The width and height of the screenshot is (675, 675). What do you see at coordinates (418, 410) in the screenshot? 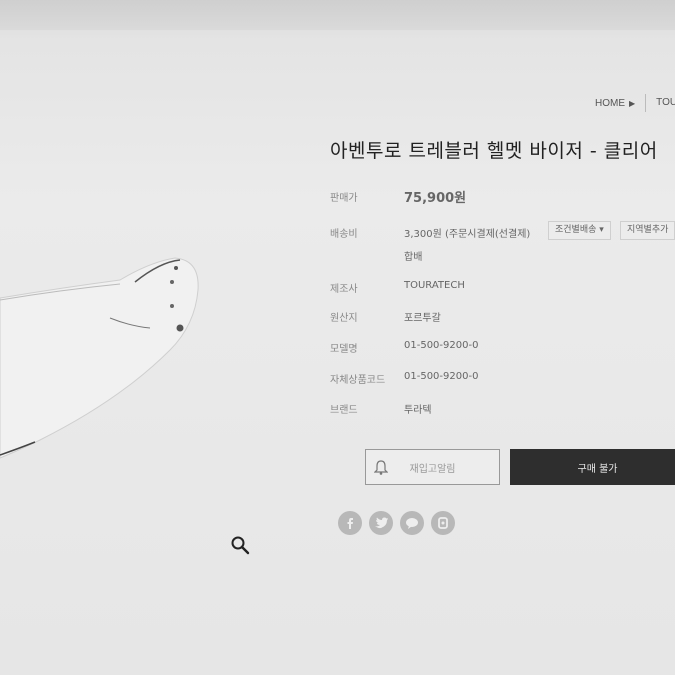
I see `brand-value: 투라텍` at bounding box center [418, 410].